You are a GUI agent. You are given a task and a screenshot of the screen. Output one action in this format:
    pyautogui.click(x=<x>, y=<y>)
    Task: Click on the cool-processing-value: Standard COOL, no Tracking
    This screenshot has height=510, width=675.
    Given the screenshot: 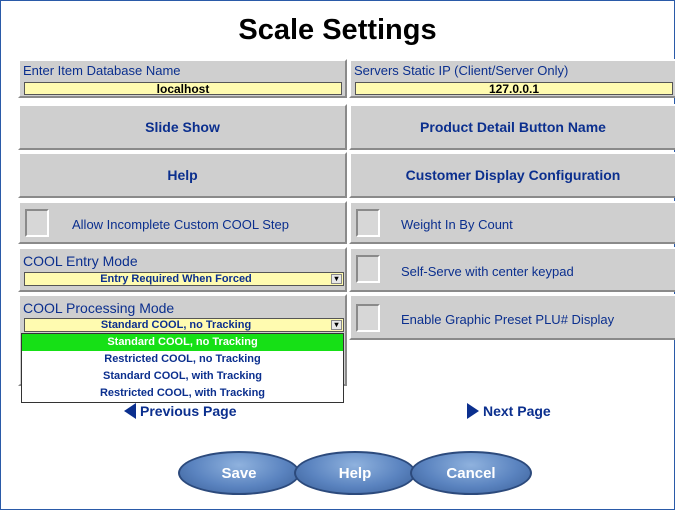 What is the action you would take?
    pyautogui.click(x=176, y=325)
    